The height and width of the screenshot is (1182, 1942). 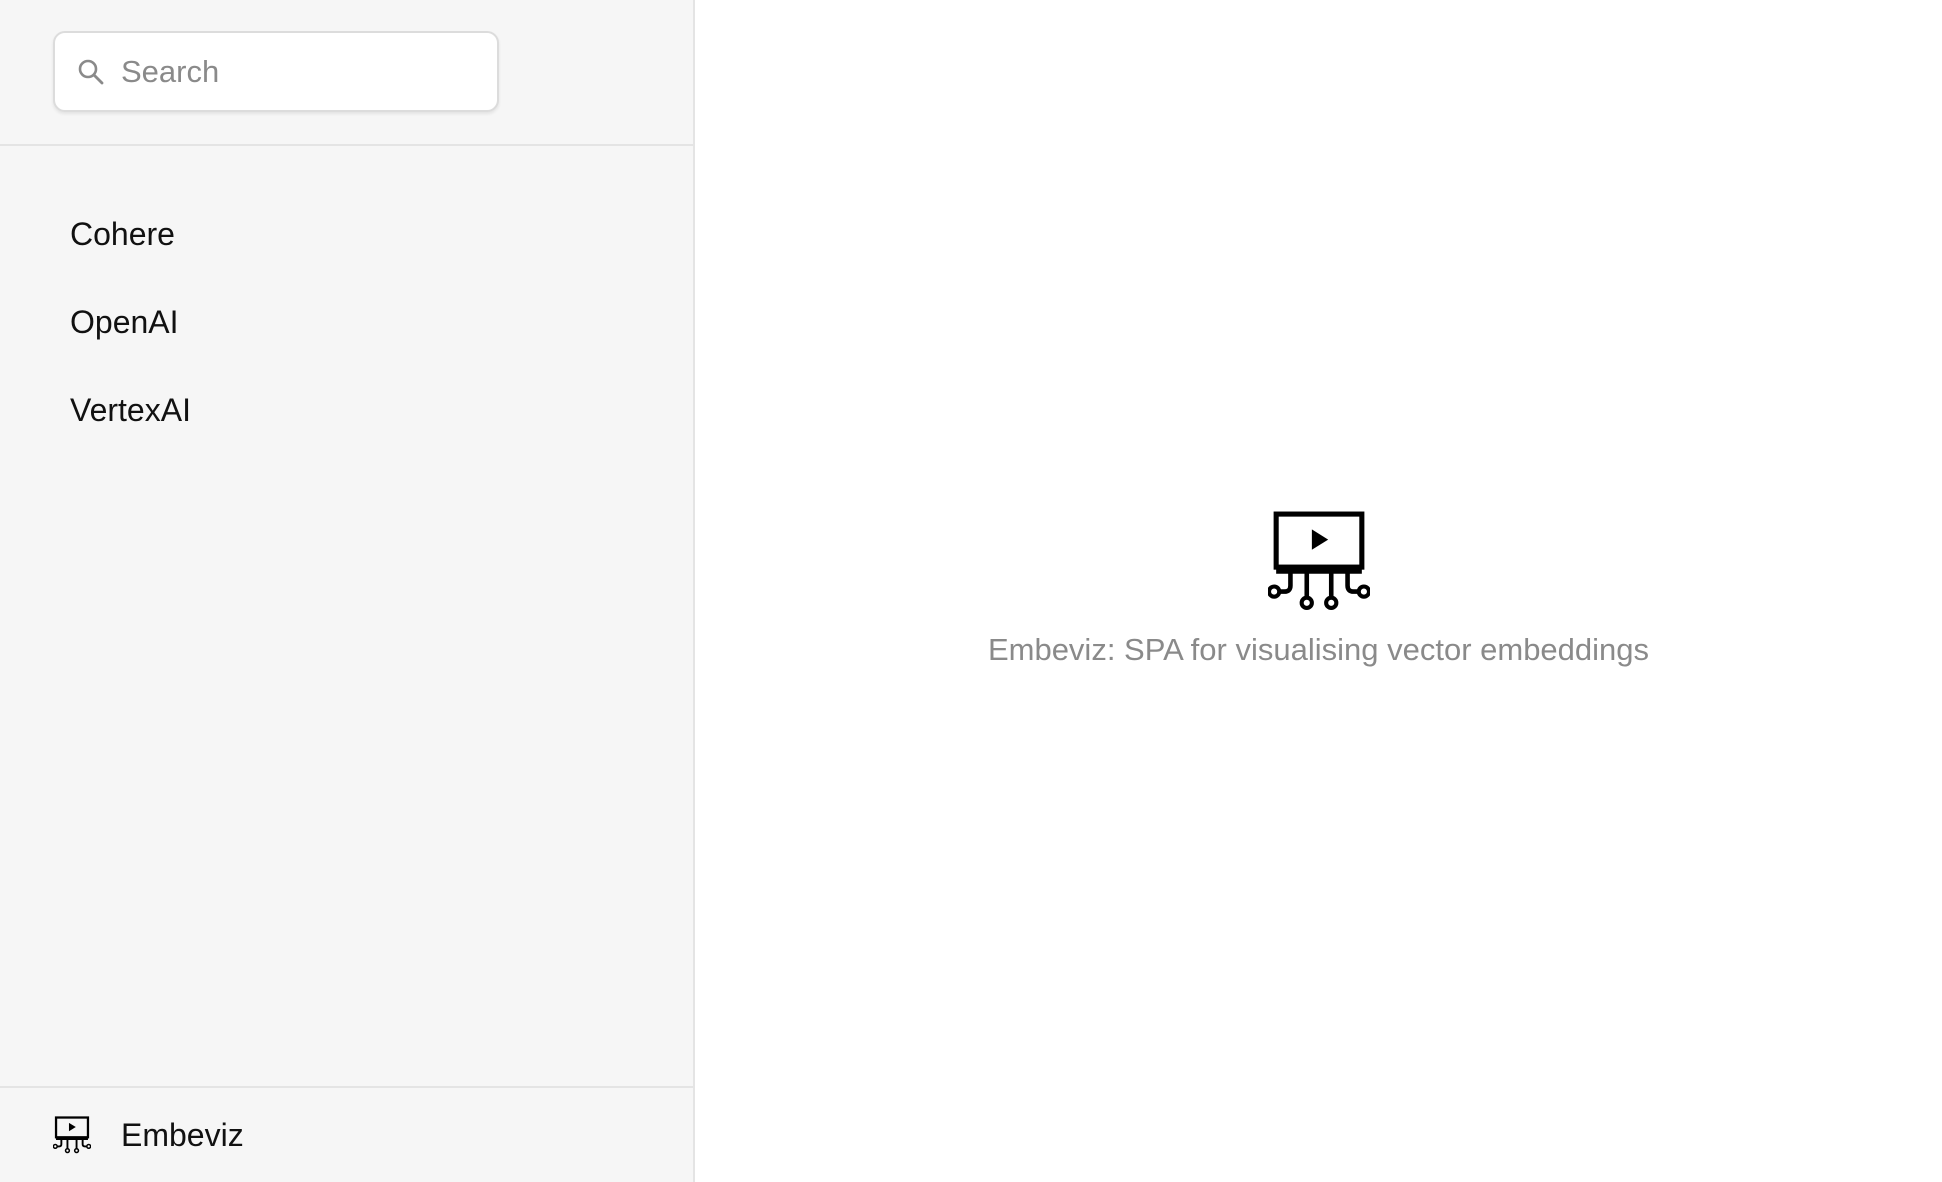 What do you see at coordinates (182, 1134) in the screenshot?
I see `app-title: Embeviz` at bounding box center [182, 1134].